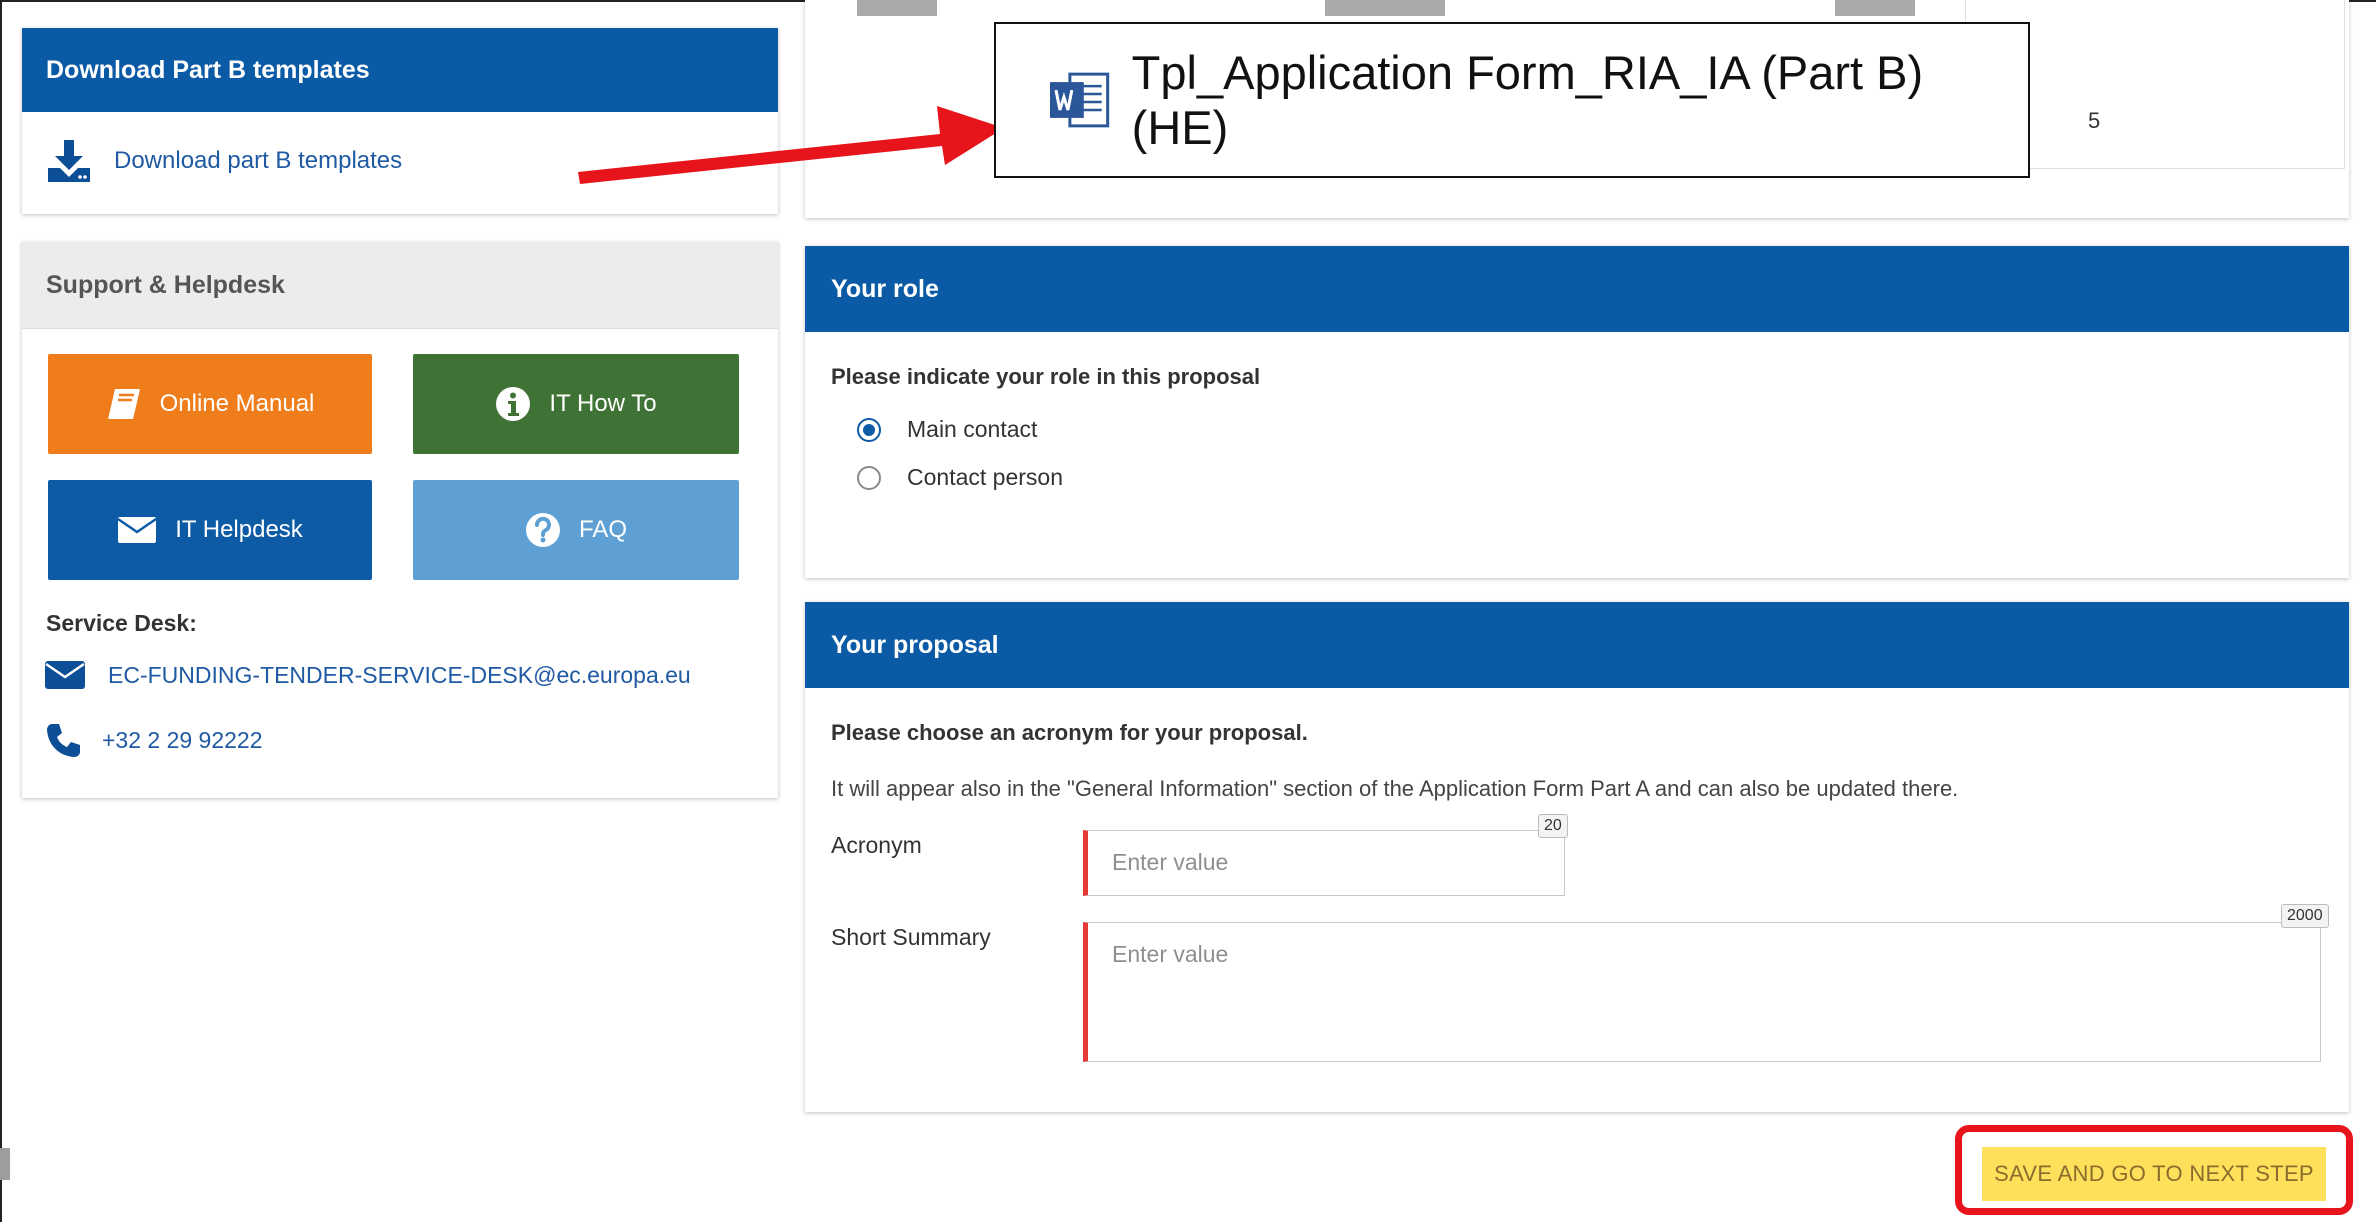 This screenshot has height=1222, width=2376. What do you see at coordinates (1553, 826) in the screenshot?
I see `acronym-char-counter: 20` at bounding box center [1553, 826].